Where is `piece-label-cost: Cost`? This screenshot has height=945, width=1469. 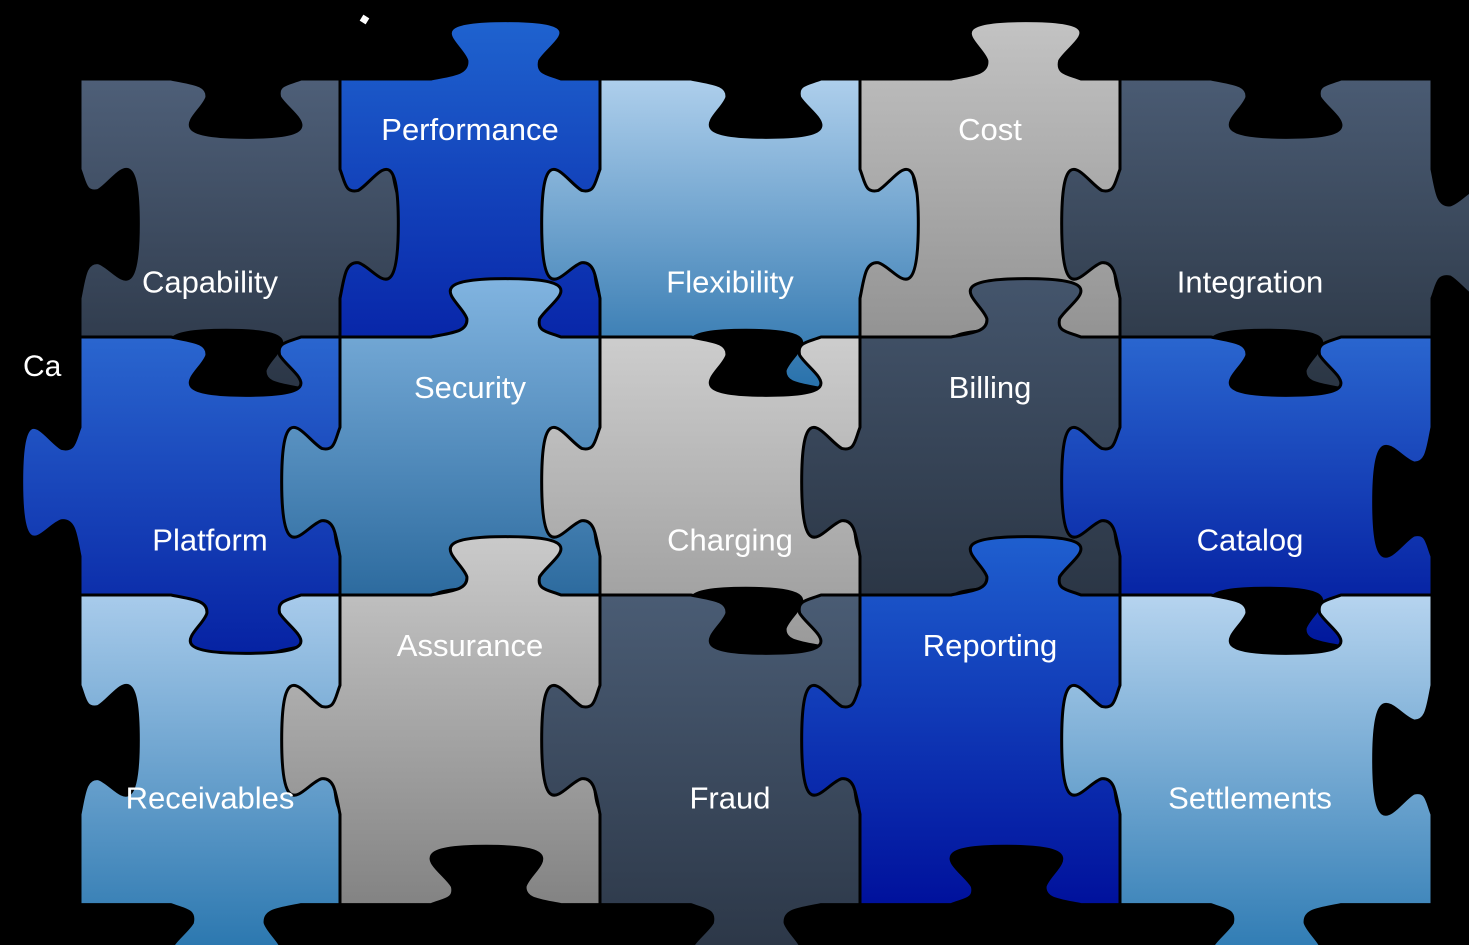
piece-label-cost: Cost is located at coordinates (990, 129).